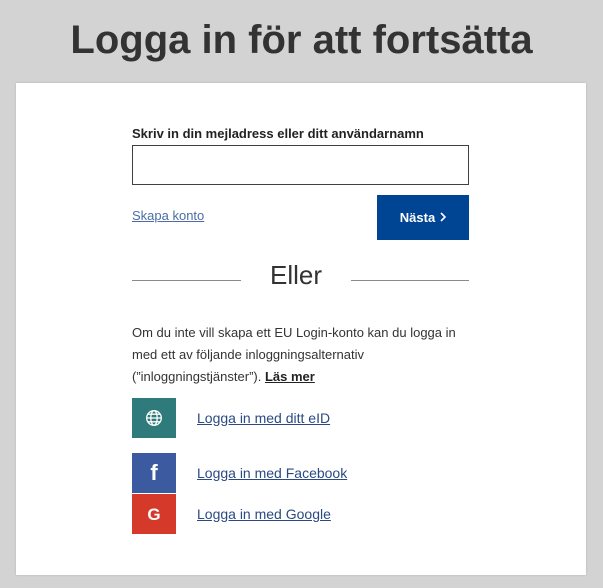 The height and width of the screenshot is (588, 603). I want to click on chevron-right-icon, so click(443, 217).